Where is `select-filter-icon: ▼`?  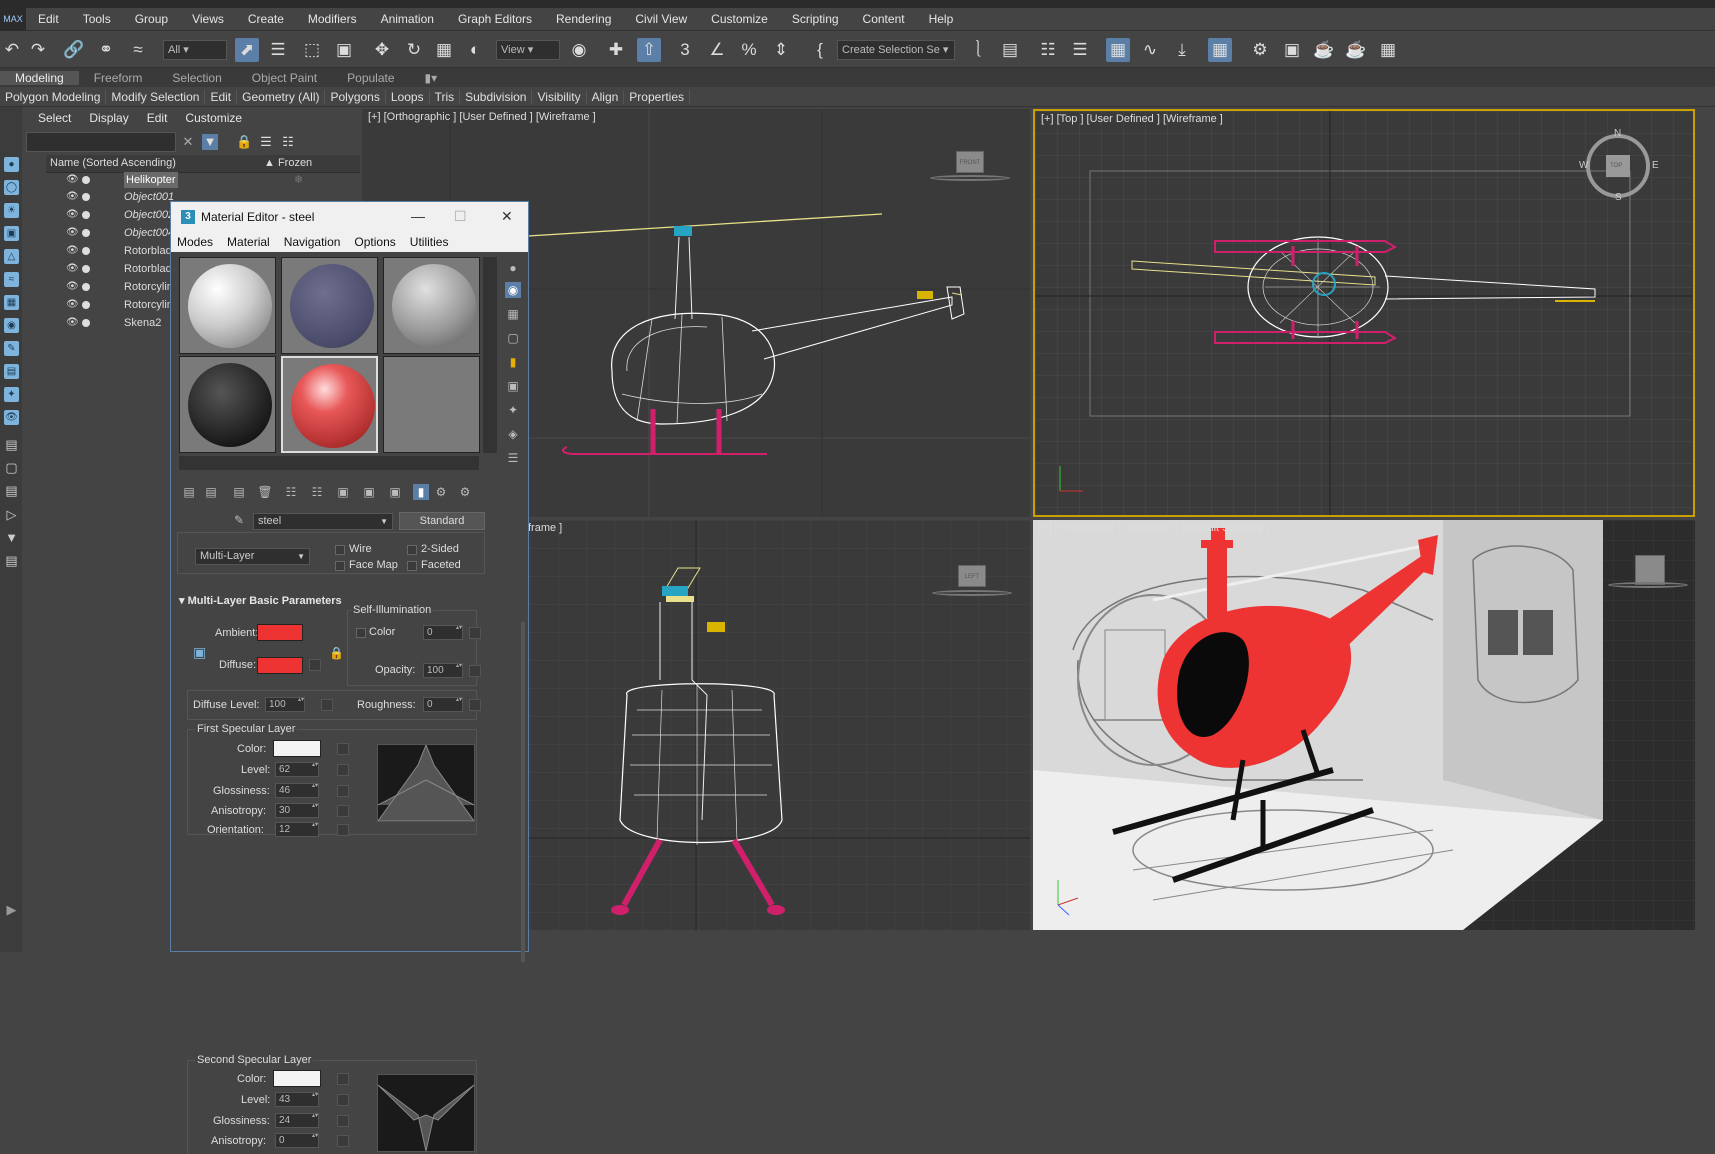
select-filter-icon: ▼ is located at coordinates (210, 142).